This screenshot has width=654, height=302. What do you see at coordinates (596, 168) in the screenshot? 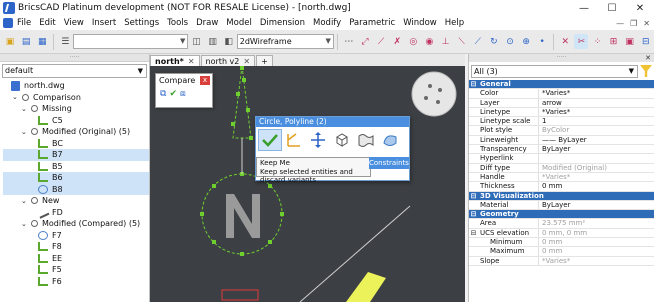
I see `property-value: Modified (Original)` at bounding box center [596, 168].